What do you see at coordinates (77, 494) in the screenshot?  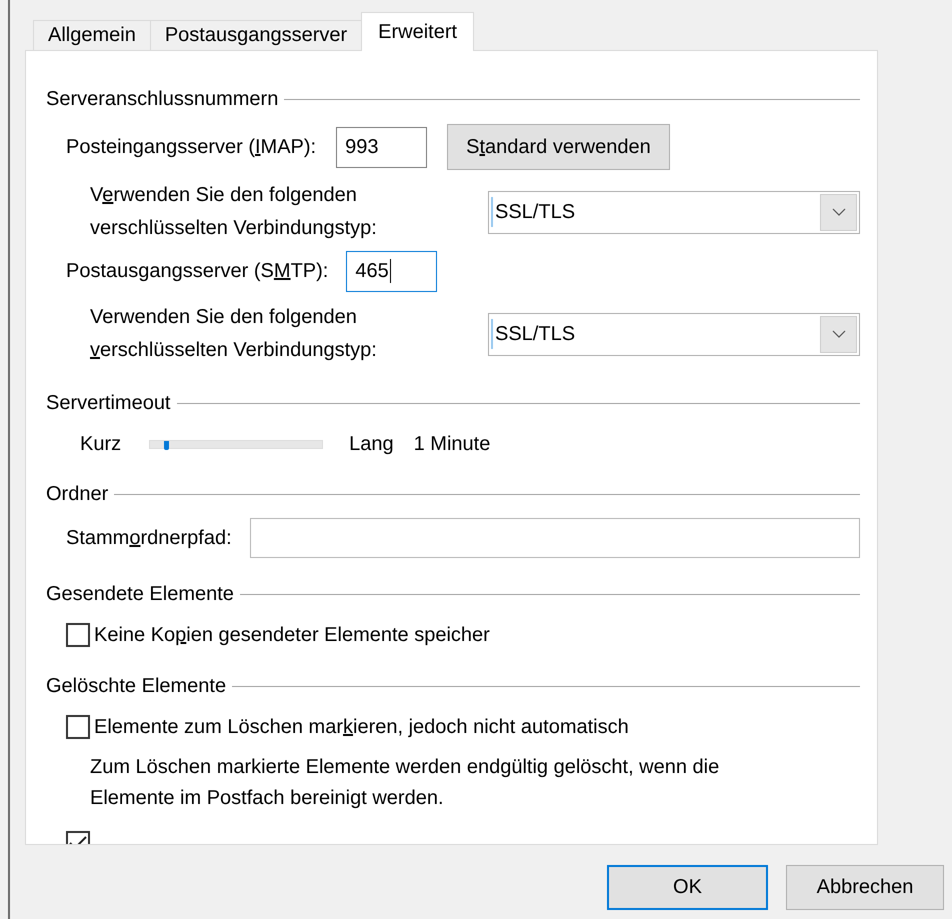 I see `section-title: Ordner` at bounding box center [77, 494].